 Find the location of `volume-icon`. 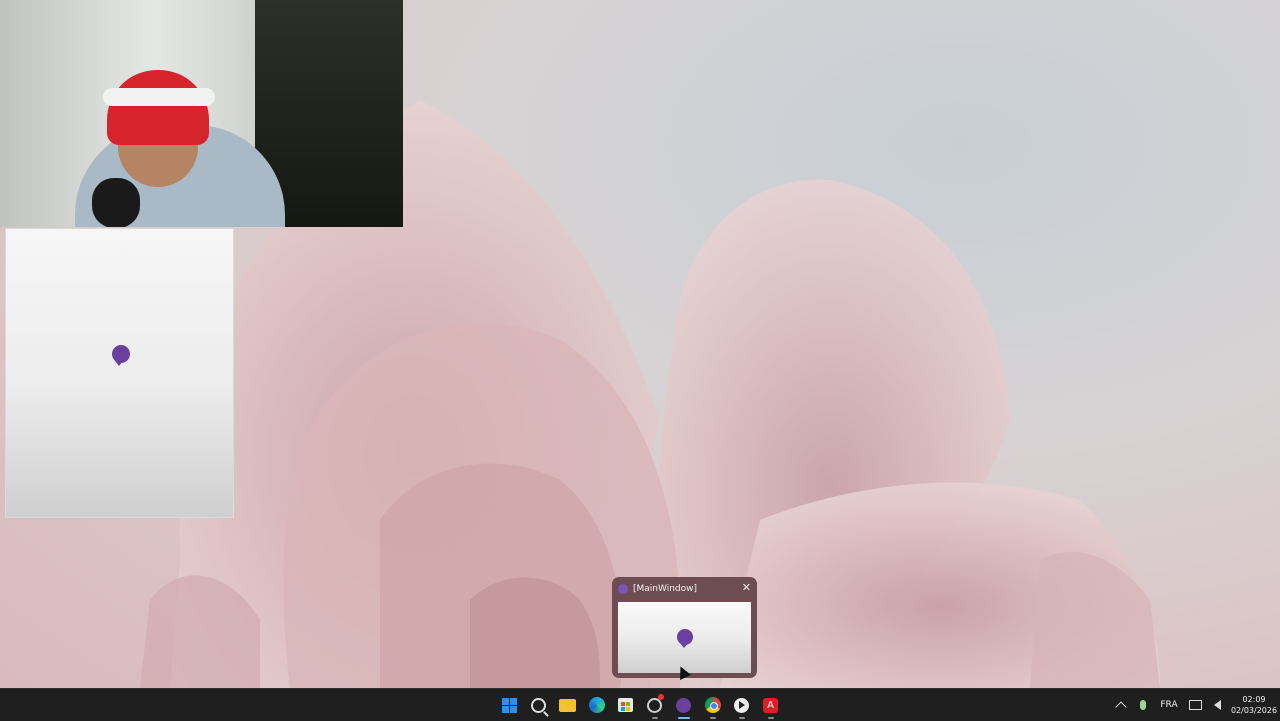

volume-icon is located at coordinates (1217, 705).